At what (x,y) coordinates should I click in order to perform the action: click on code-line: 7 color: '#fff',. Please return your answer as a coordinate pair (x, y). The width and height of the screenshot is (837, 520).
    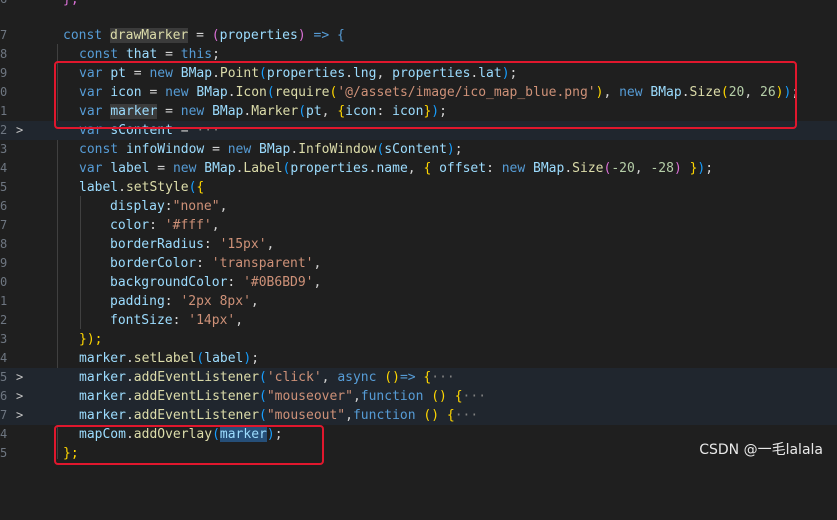
    Looking at the image, I should click on (110, 225).